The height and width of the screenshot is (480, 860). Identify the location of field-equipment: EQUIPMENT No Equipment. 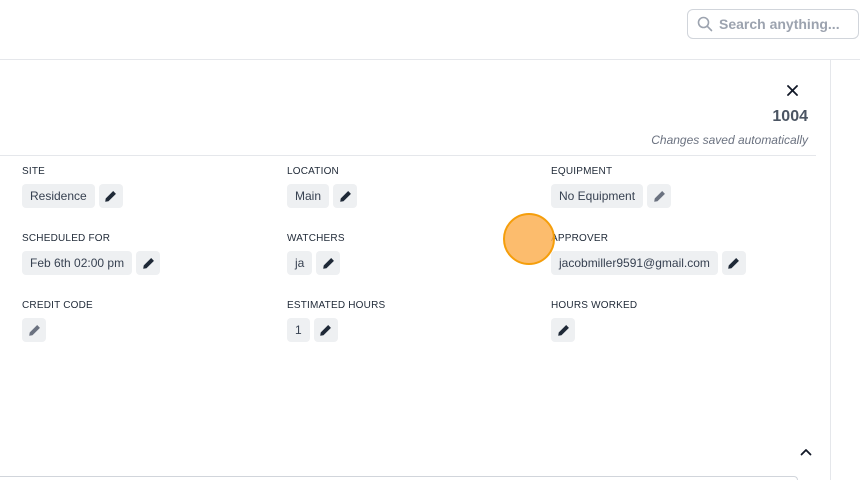
(611, 187).